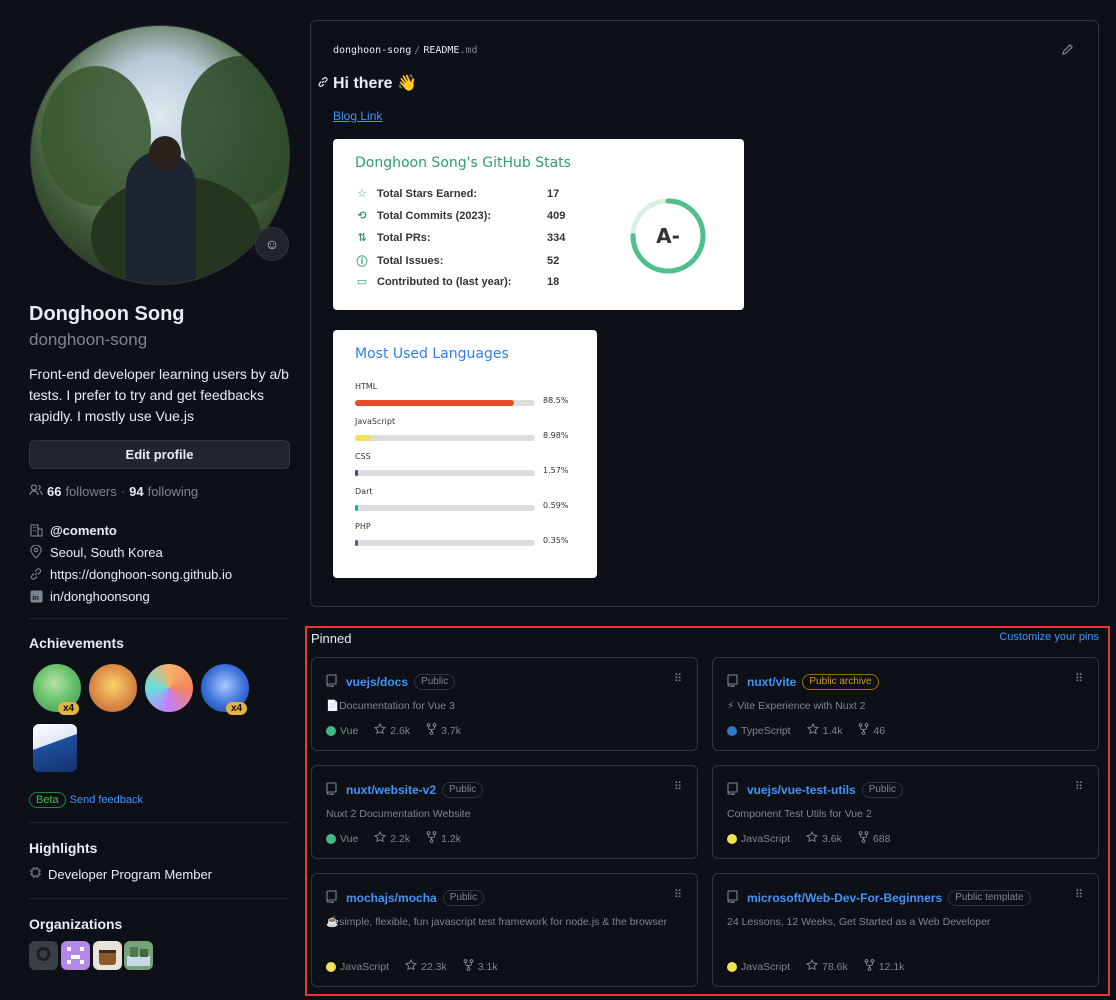  What do you see at coordinates (54, 491) in the screenshot?
I see `followers-count: 66` at bounding box center [54, 491].